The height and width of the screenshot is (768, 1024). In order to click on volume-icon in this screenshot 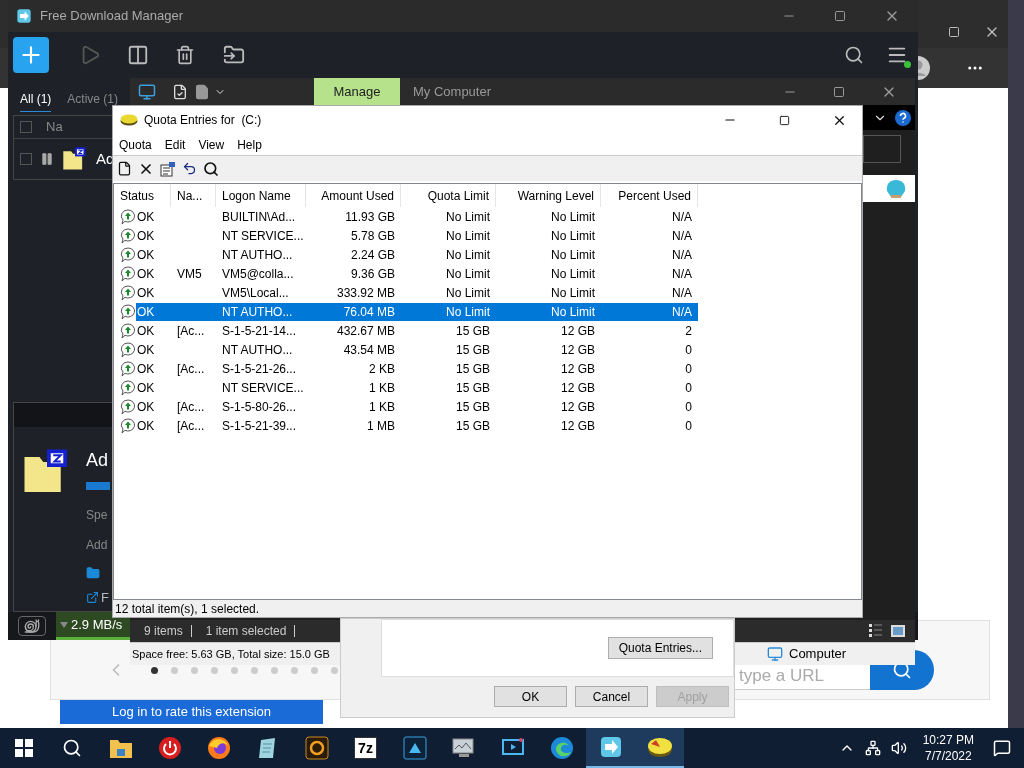, I will do `click(898, 748)`.